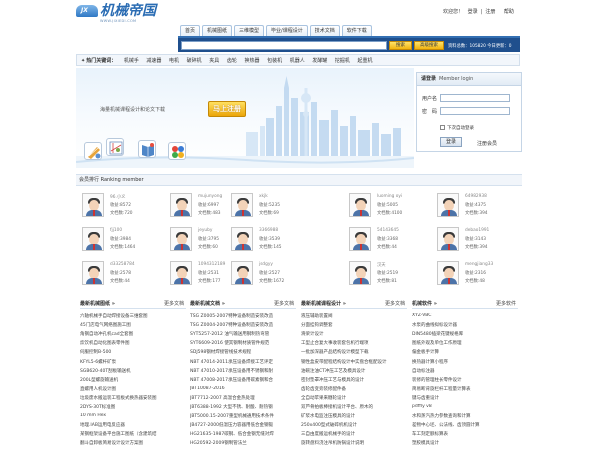 The image size is (600, 450). I want to click on book-icon, so click(147, 149).